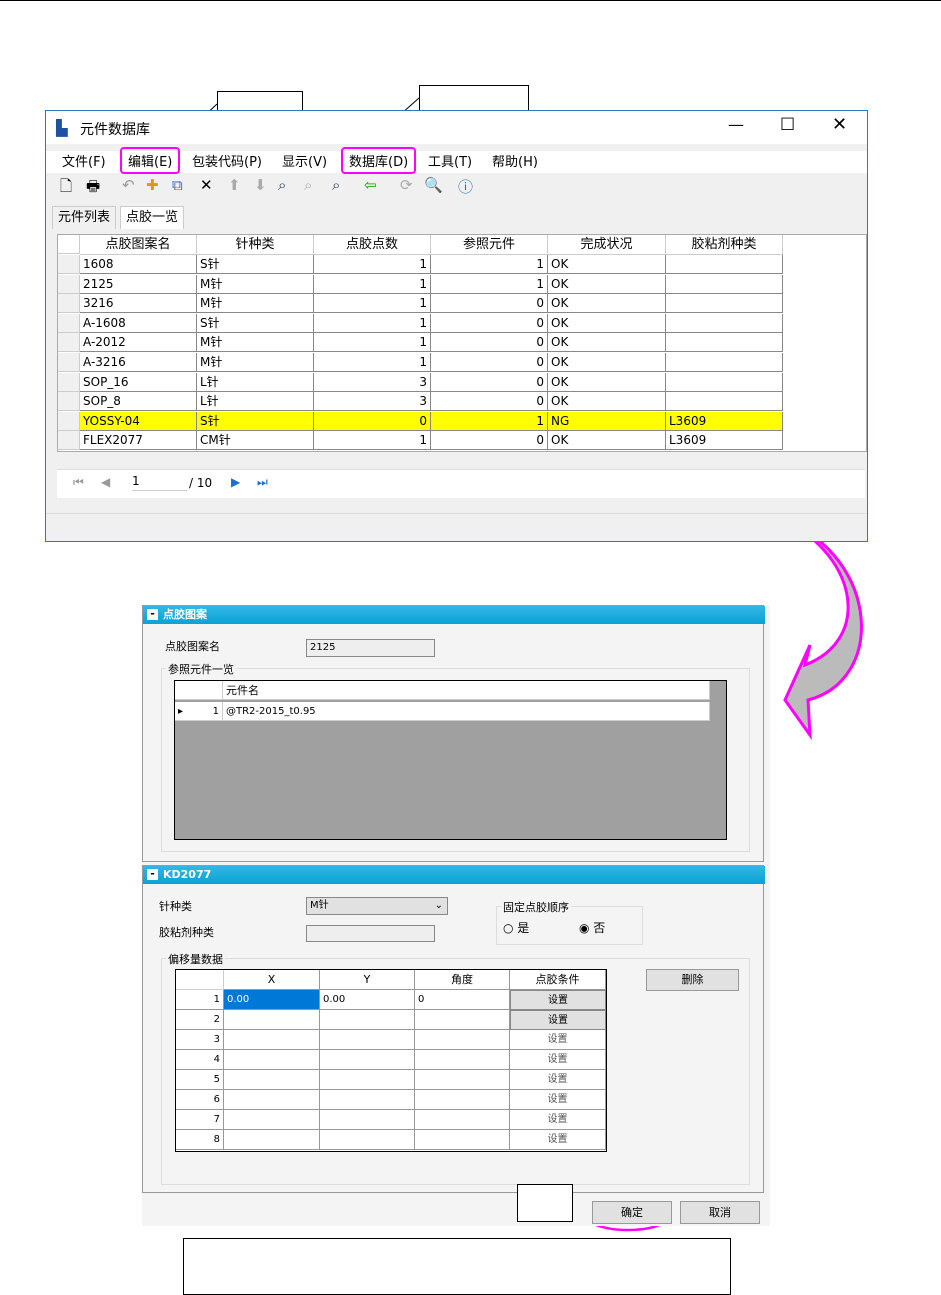  Describe the element at coordinates (199, 711) in the screenshot. I see `ref-row-header: ▸ 1` at that location.